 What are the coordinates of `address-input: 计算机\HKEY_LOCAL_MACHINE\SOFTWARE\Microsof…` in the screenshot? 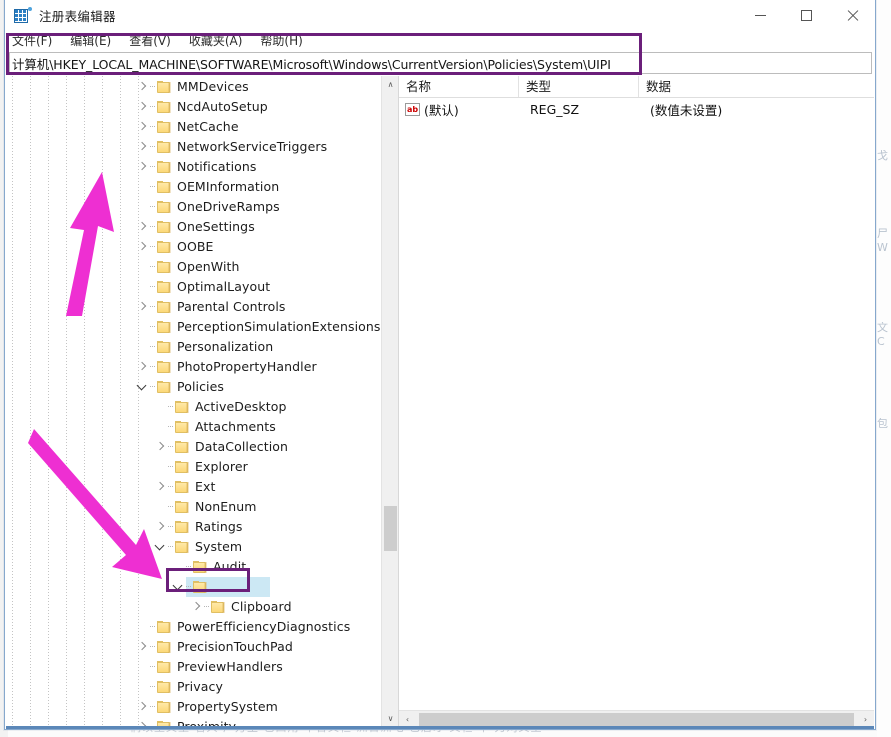 It's located at (311, 63).